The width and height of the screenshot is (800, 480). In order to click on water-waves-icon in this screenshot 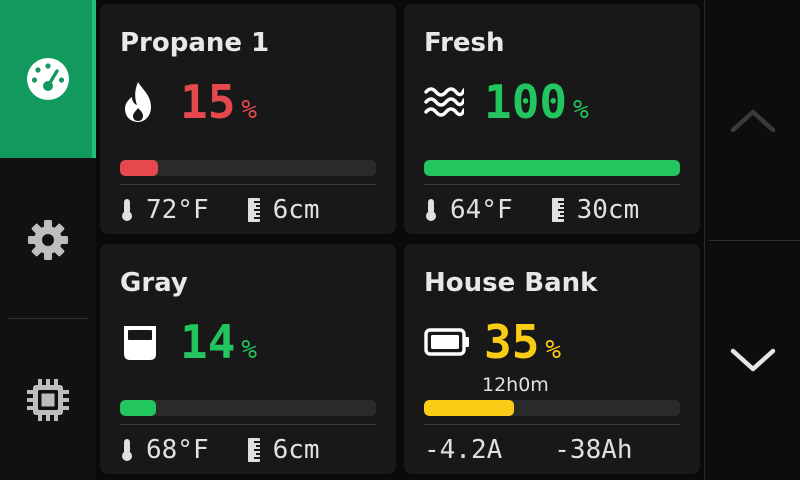, I will do `click(444, 102)`.